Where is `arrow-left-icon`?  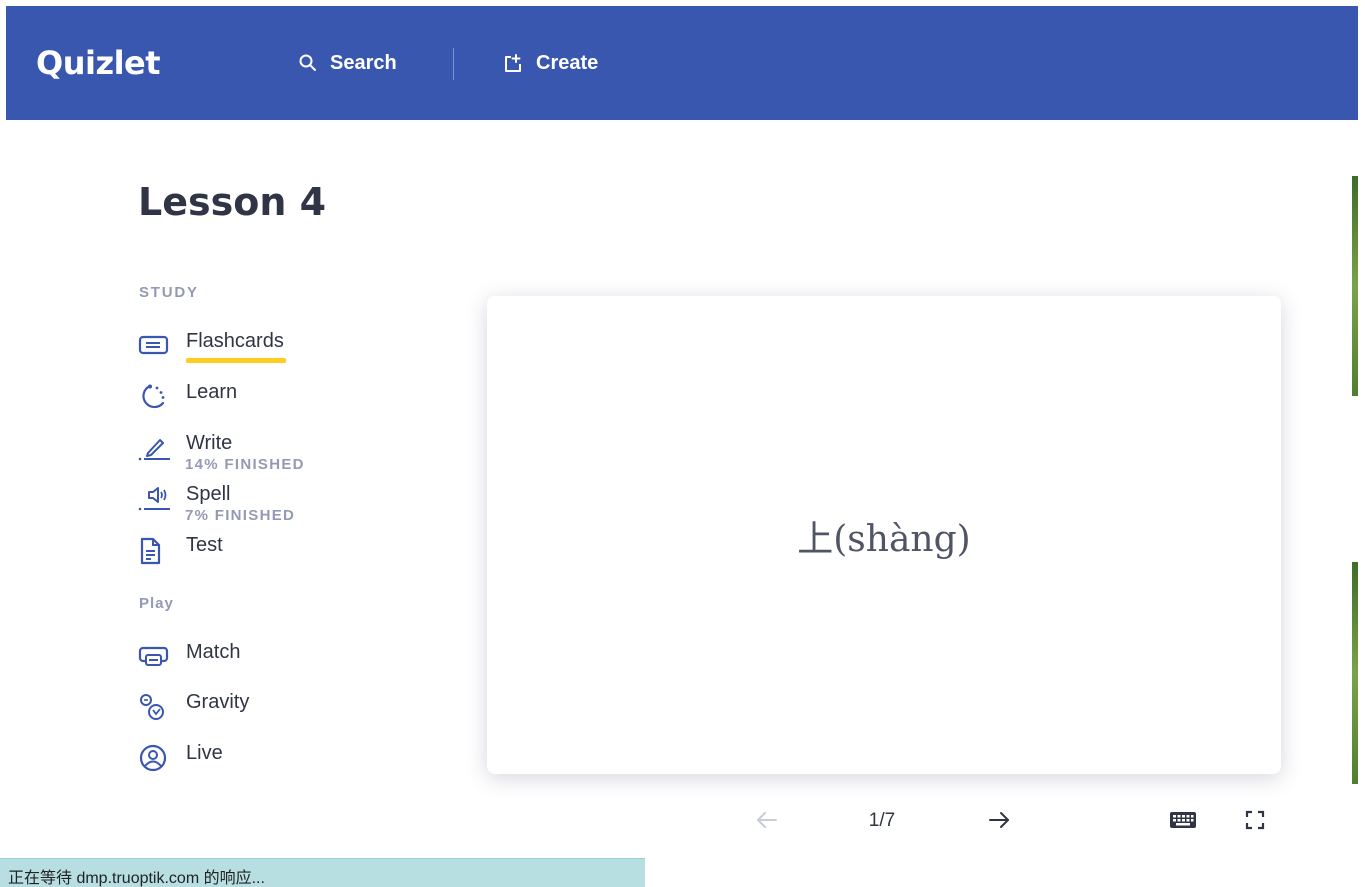
arrow-left-icon is located at coordinates (767, 820).